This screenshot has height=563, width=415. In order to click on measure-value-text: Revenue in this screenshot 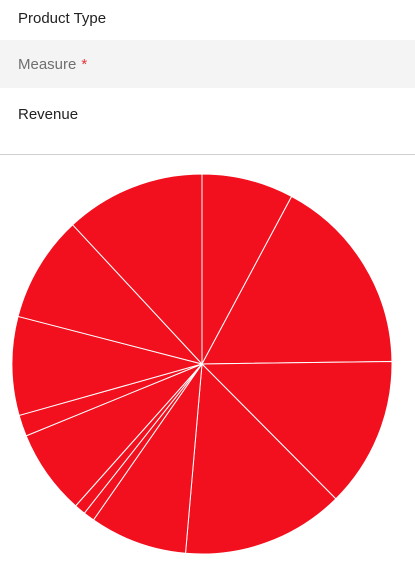, I will do `click(48, 114)`.